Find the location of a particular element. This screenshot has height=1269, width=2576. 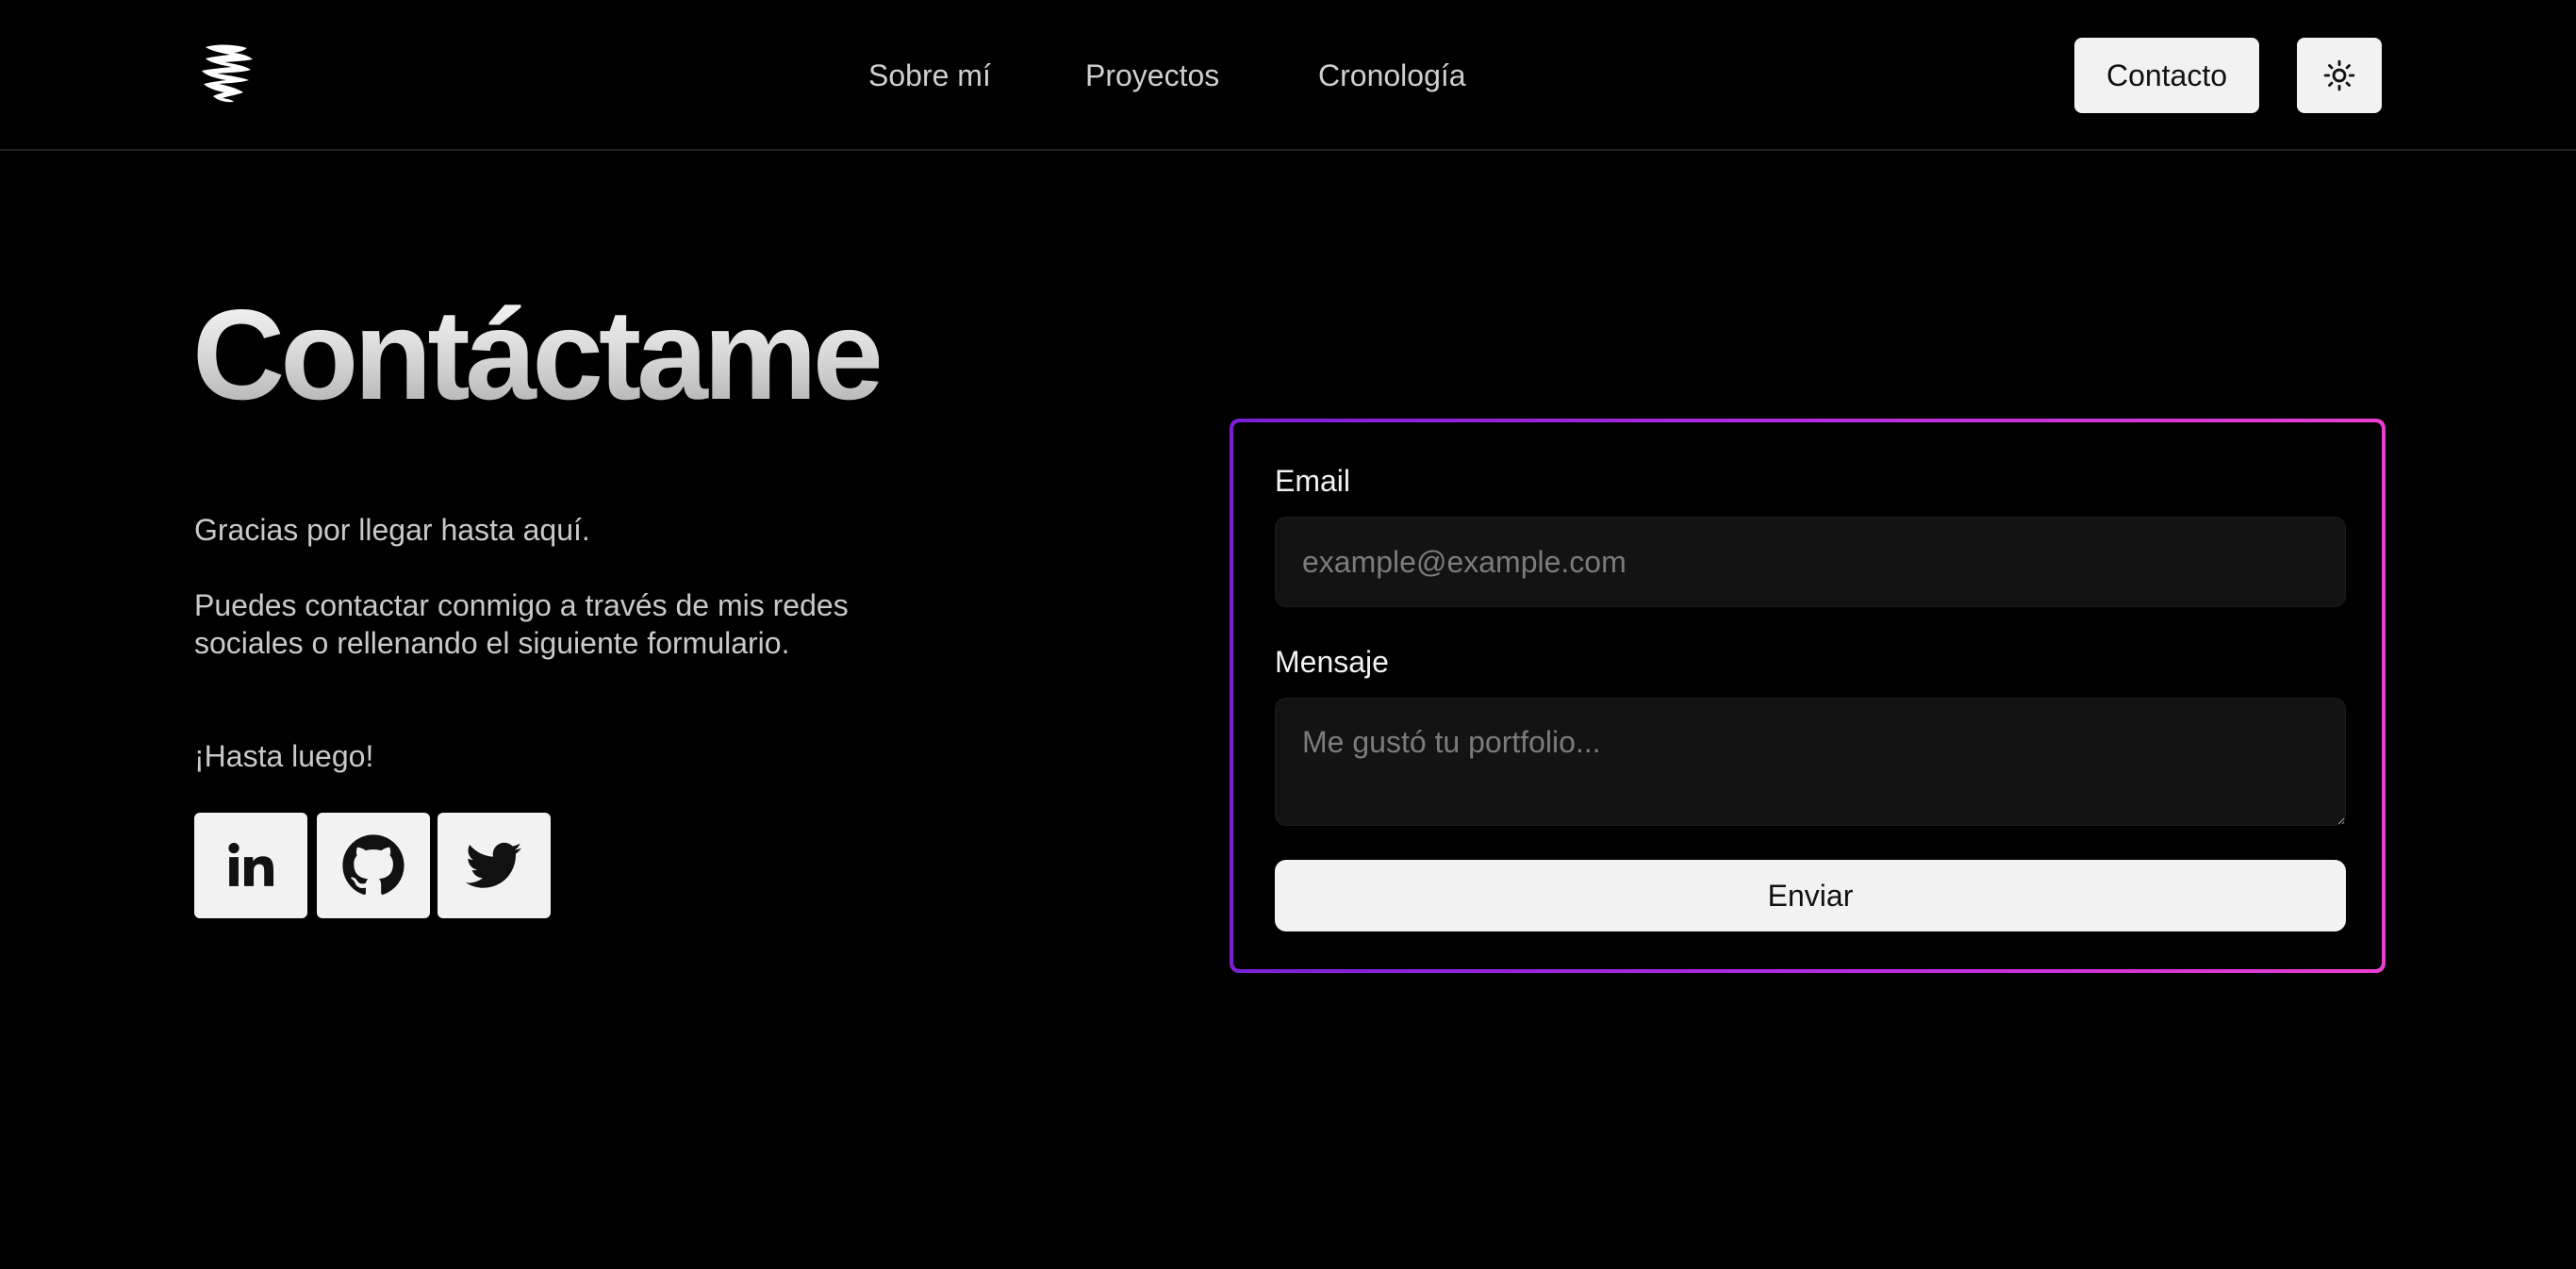

page-title: Contáctame is located at coordinates (537, 354).